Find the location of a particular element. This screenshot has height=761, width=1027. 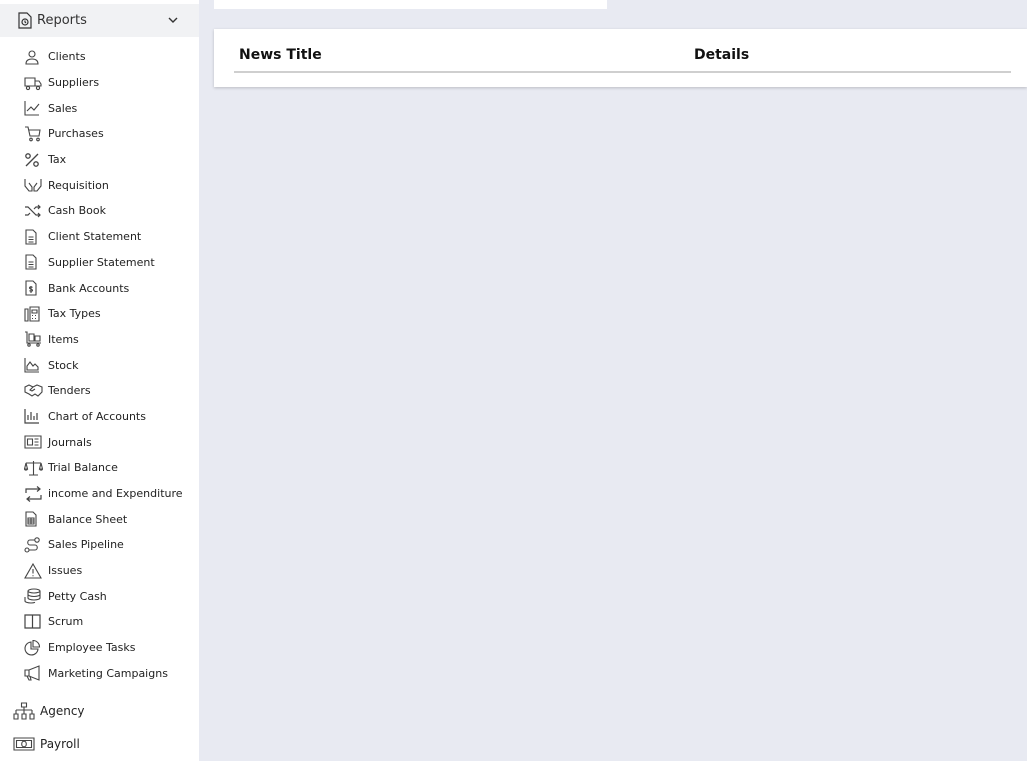

sidebar-item-requisition: Requisition is located at coordinates (99, 185).